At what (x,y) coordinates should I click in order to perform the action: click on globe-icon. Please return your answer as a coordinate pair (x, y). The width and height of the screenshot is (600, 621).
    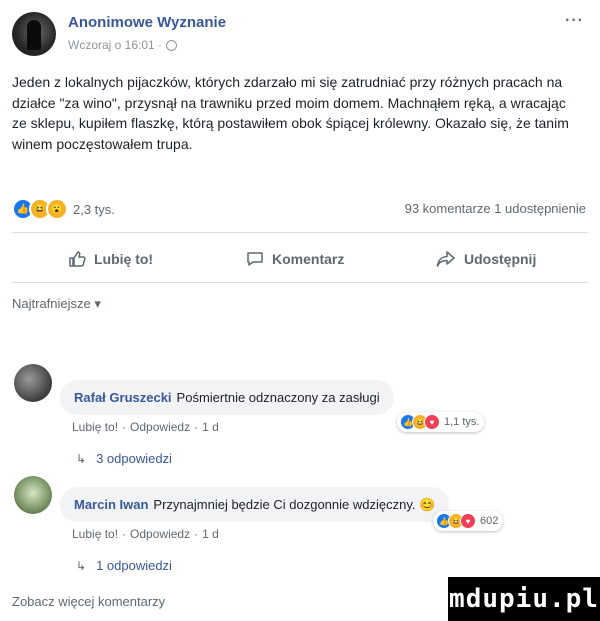
    Looking at the image, I should click on (172, 45).